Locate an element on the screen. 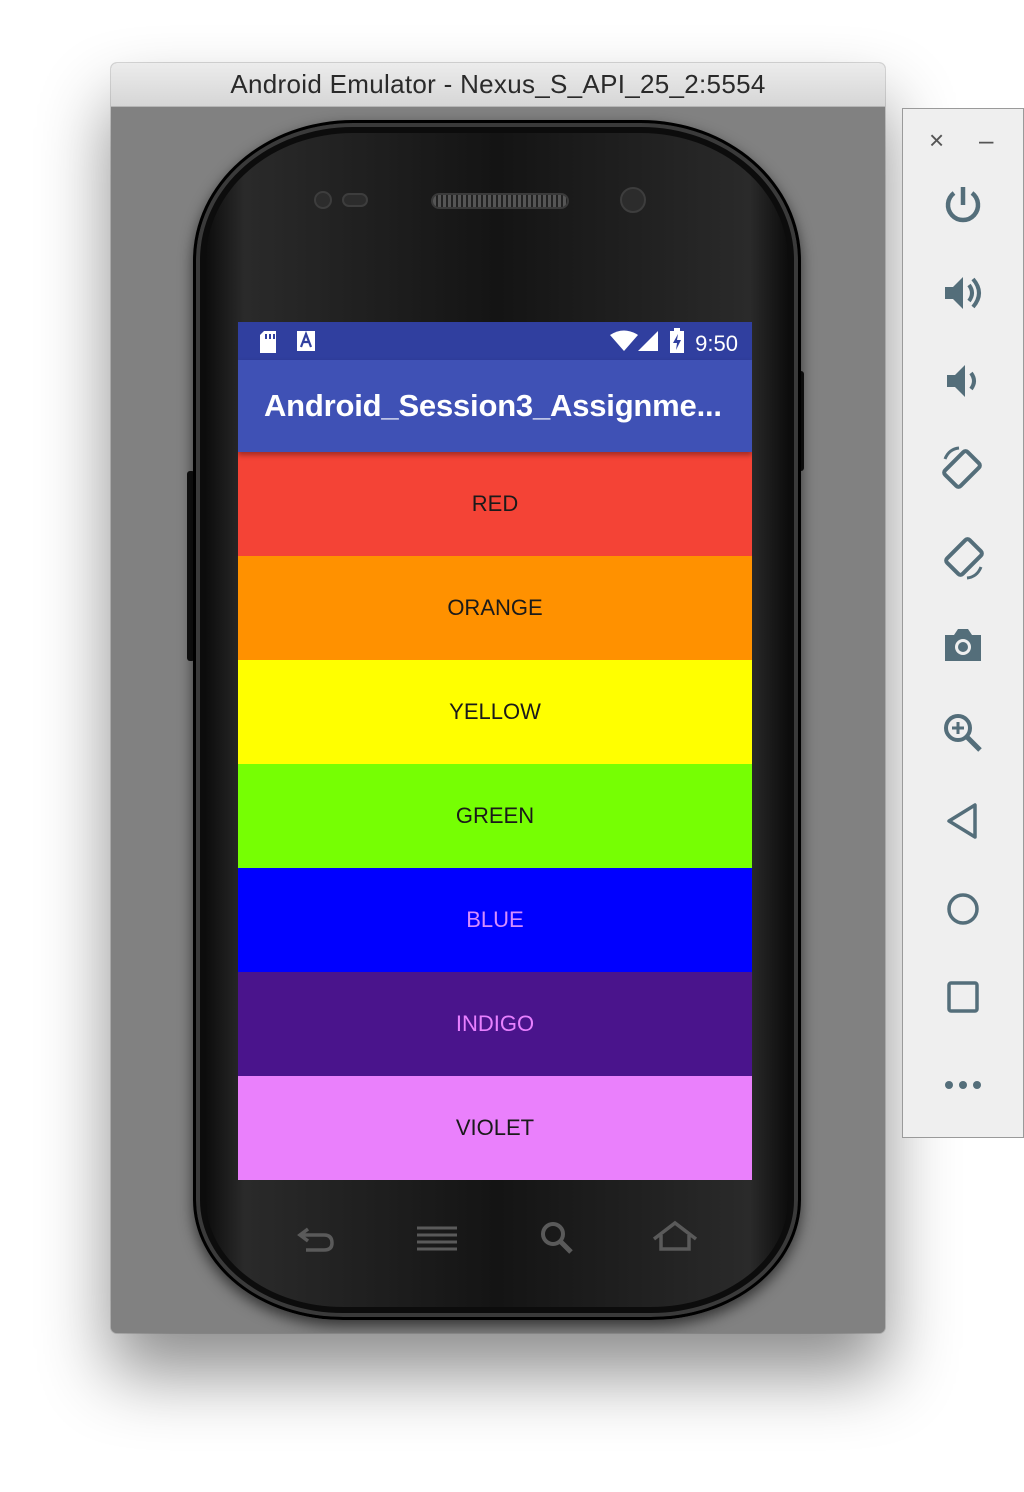 Image resolution: width=1024 pixels, height=1492 pixels. color-item-indigo: INDIGO is located at coordinates (495, 1024).